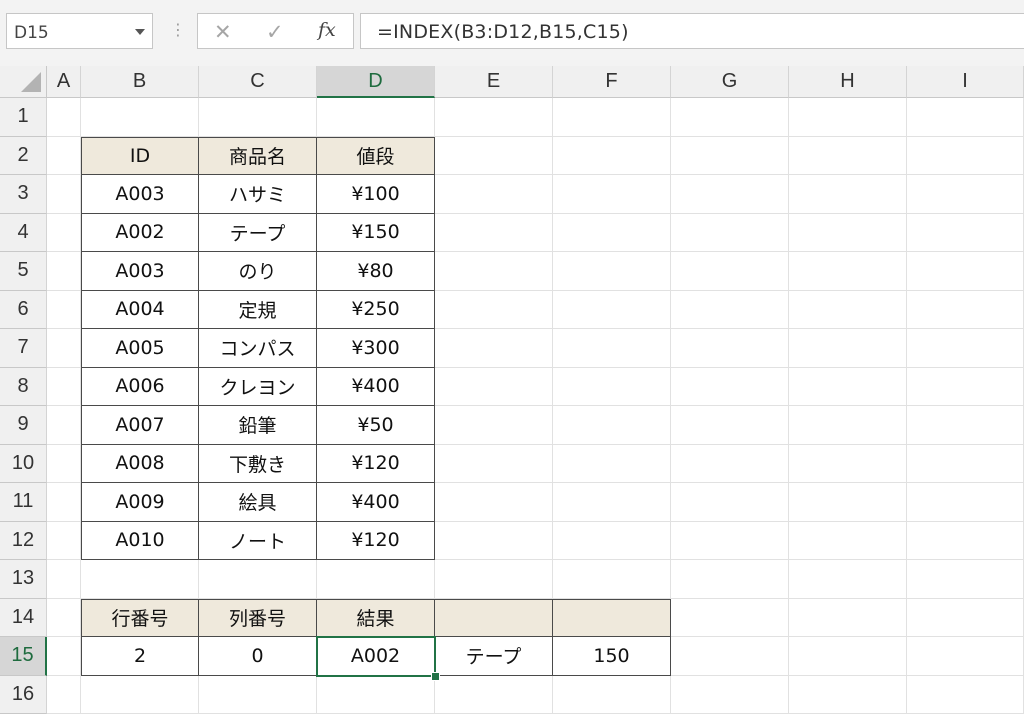 The width and height of the screenshot is (1024, 714). What do you see at coordinates (23, 310) in the screenshot?
I see `row-header-6: 6` at bounding box center [23, 310].